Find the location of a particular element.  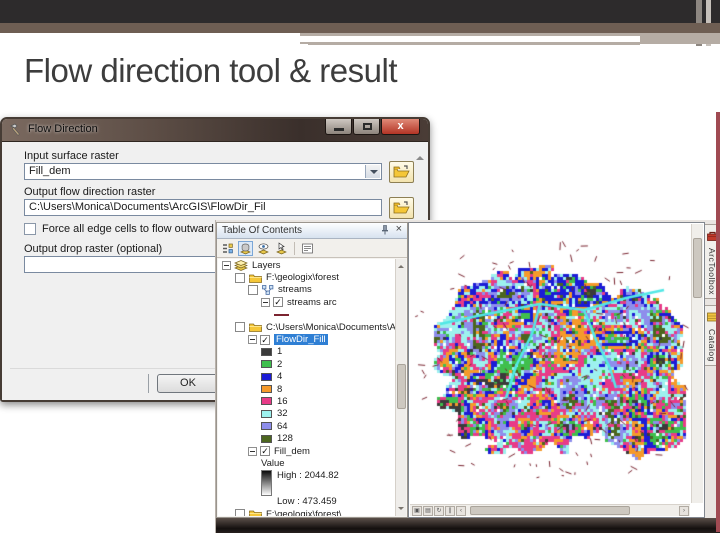

toc-tree-row: ✓ streams arc is located at coordinates (307, 302).